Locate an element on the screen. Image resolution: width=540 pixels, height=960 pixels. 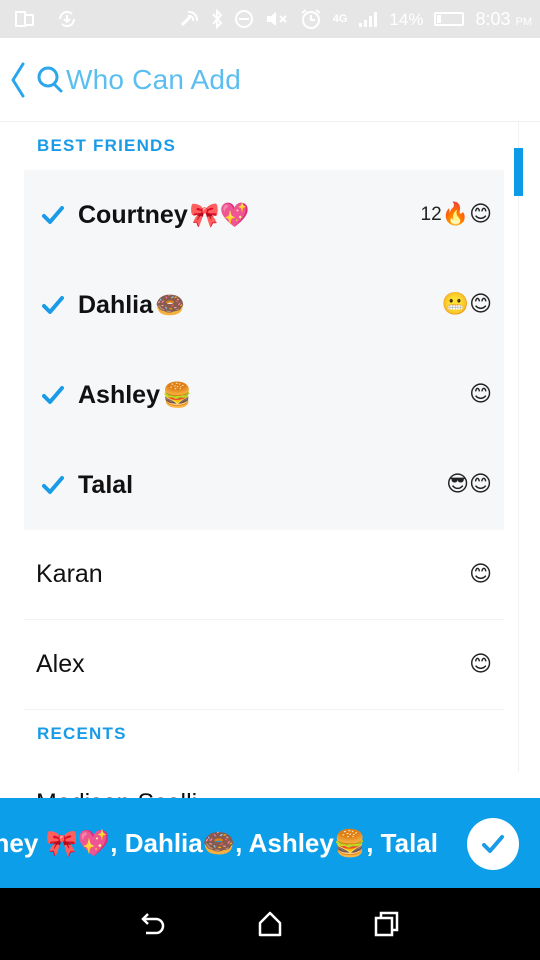
nav-back-button is located at coordinates (153, 924).